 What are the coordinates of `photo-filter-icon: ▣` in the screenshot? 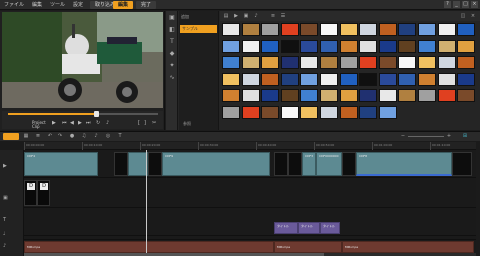 It's located at (246, 16).